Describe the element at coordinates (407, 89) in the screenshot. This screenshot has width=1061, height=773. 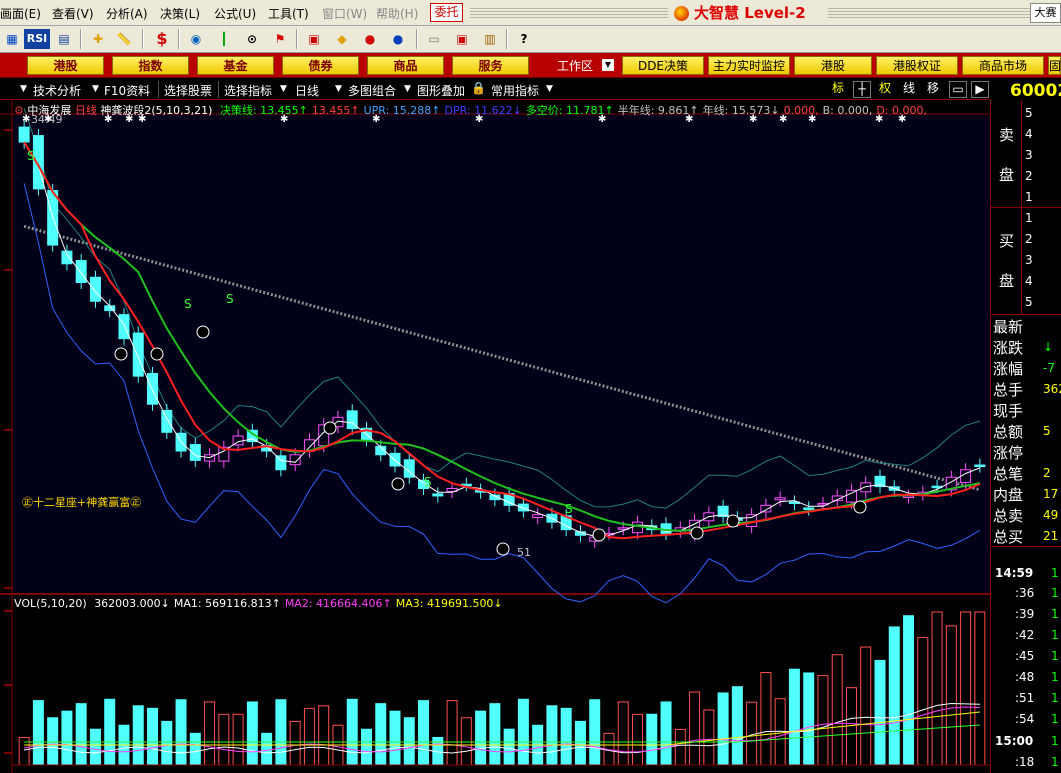
I see `overlay-dropdown-icon: ▼` at that location.